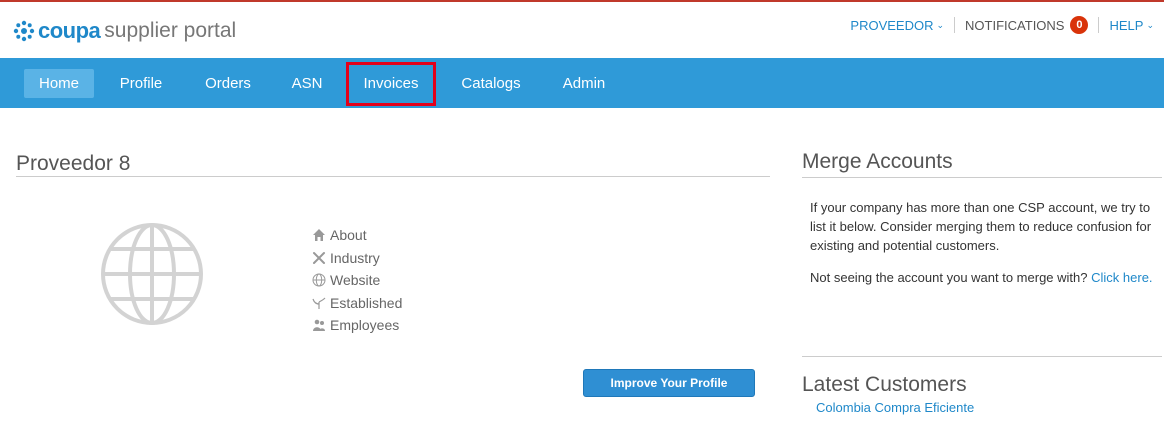 The image size is (1164, 440). I want to click on info-employees: Employees, so click(357, 325).